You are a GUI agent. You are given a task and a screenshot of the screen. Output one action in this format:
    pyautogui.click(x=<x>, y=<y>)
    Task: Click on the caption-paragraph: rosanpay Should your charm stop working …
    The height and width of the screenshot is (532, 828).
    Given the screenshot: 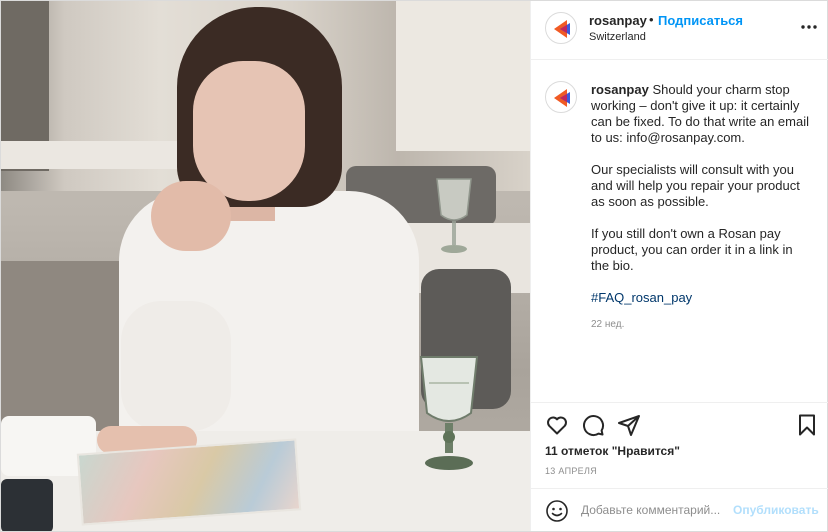 What is the action you would take?
    pyautogui.click(x=701, y=114)
    